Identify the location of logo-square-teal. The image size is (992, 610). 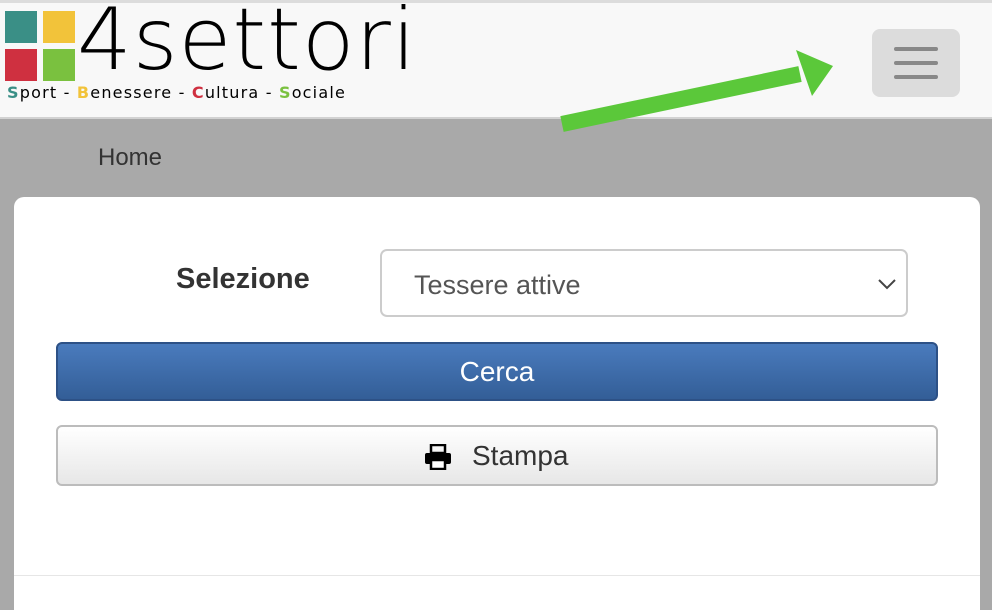
(21, 27).